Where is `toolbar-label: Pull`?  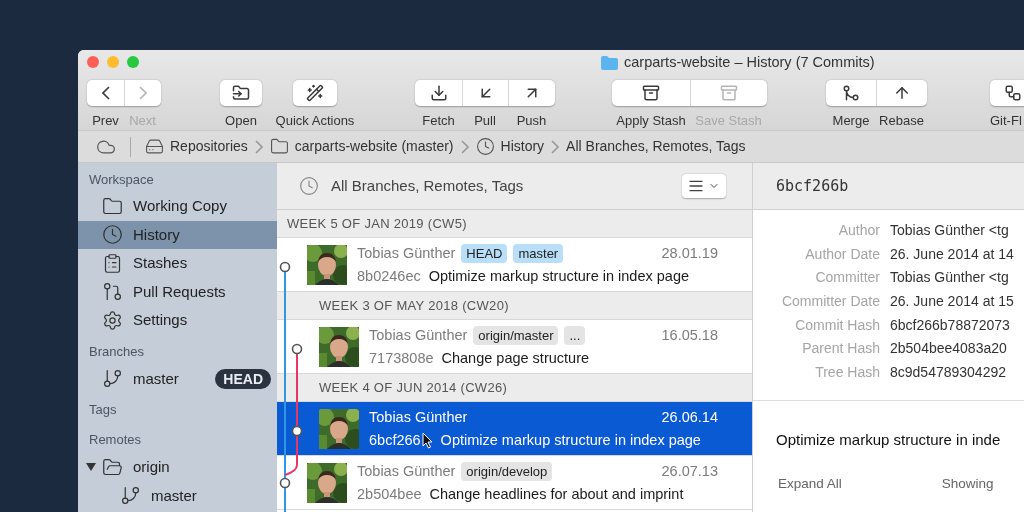
toolbar-label: Pull is located at coordinates (485, 120).